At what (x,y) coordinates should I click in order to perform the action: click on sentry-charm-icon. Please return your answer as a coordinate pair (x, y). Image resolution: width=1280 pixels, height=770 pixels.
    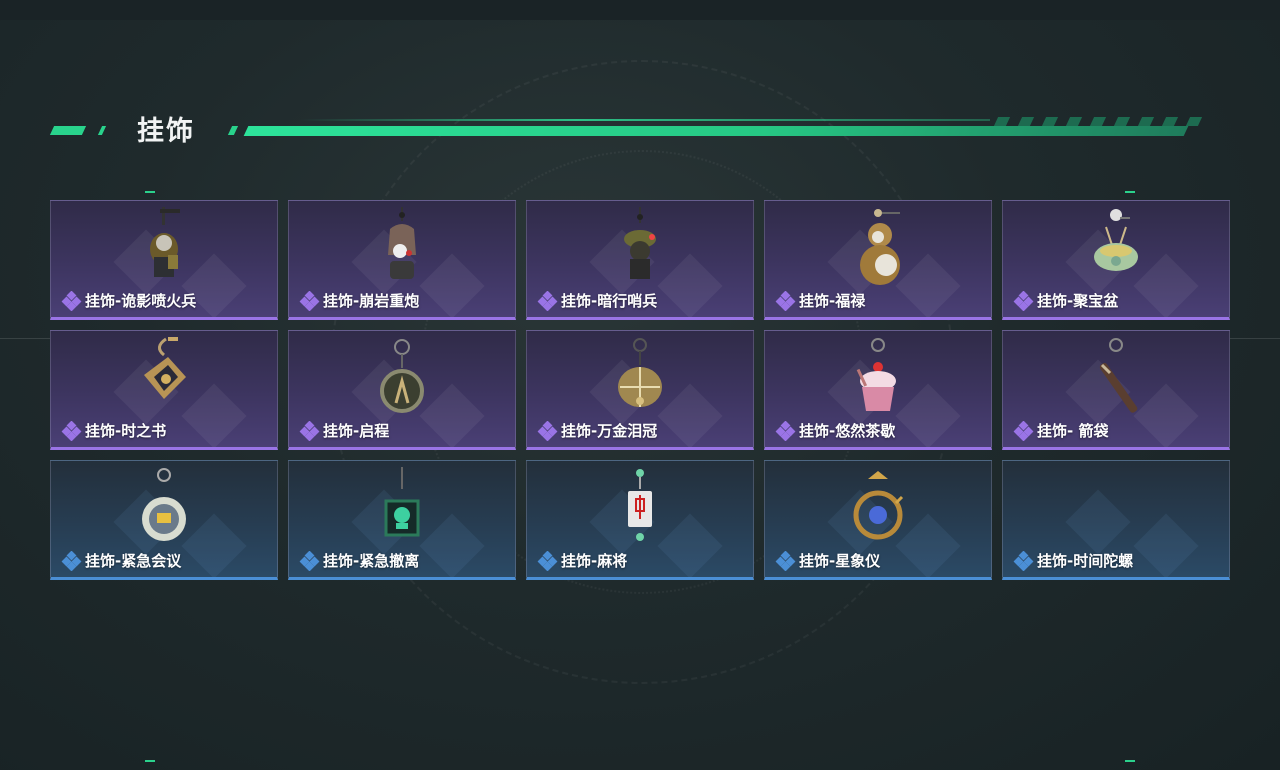
    Looking at the image, I should click on (640, 250).